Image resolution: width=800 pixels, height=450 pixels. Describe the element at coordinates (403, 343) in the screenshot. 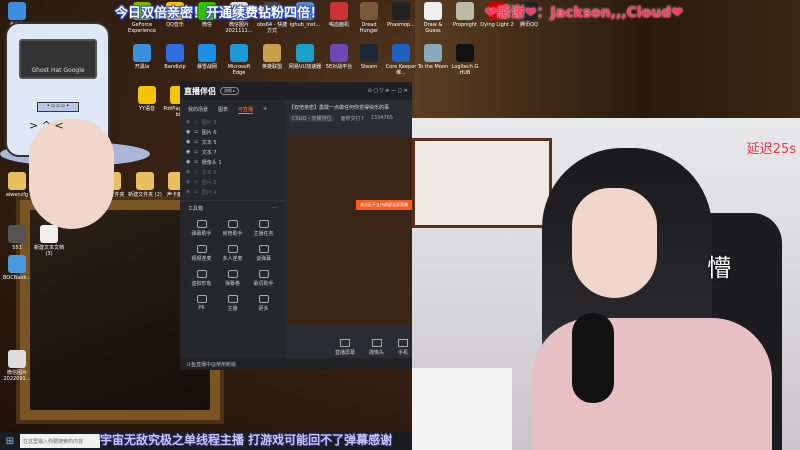

I see `phone-icon` at that location.